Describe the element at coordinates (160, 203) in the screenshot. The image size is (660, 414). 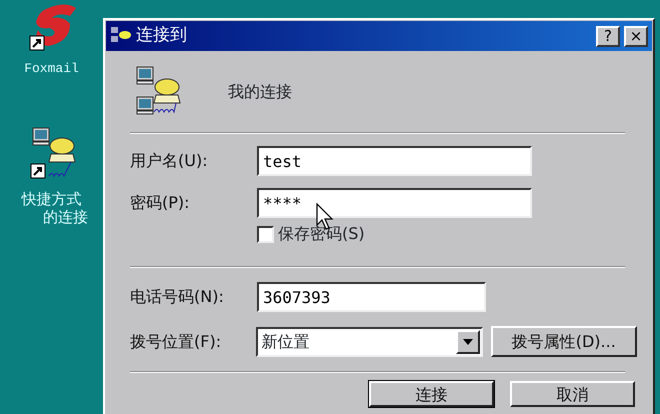
I see `field-label: 密码(P):` at that location.